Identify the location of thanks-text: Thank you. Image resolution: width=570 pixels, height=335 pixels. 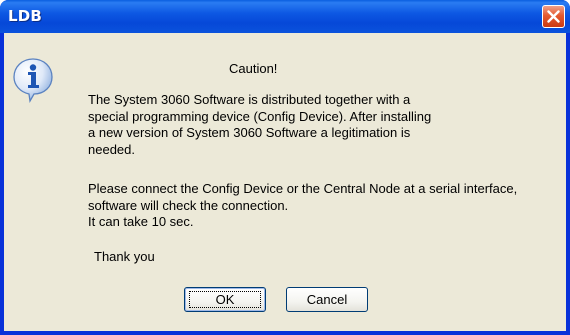
(124, 256).